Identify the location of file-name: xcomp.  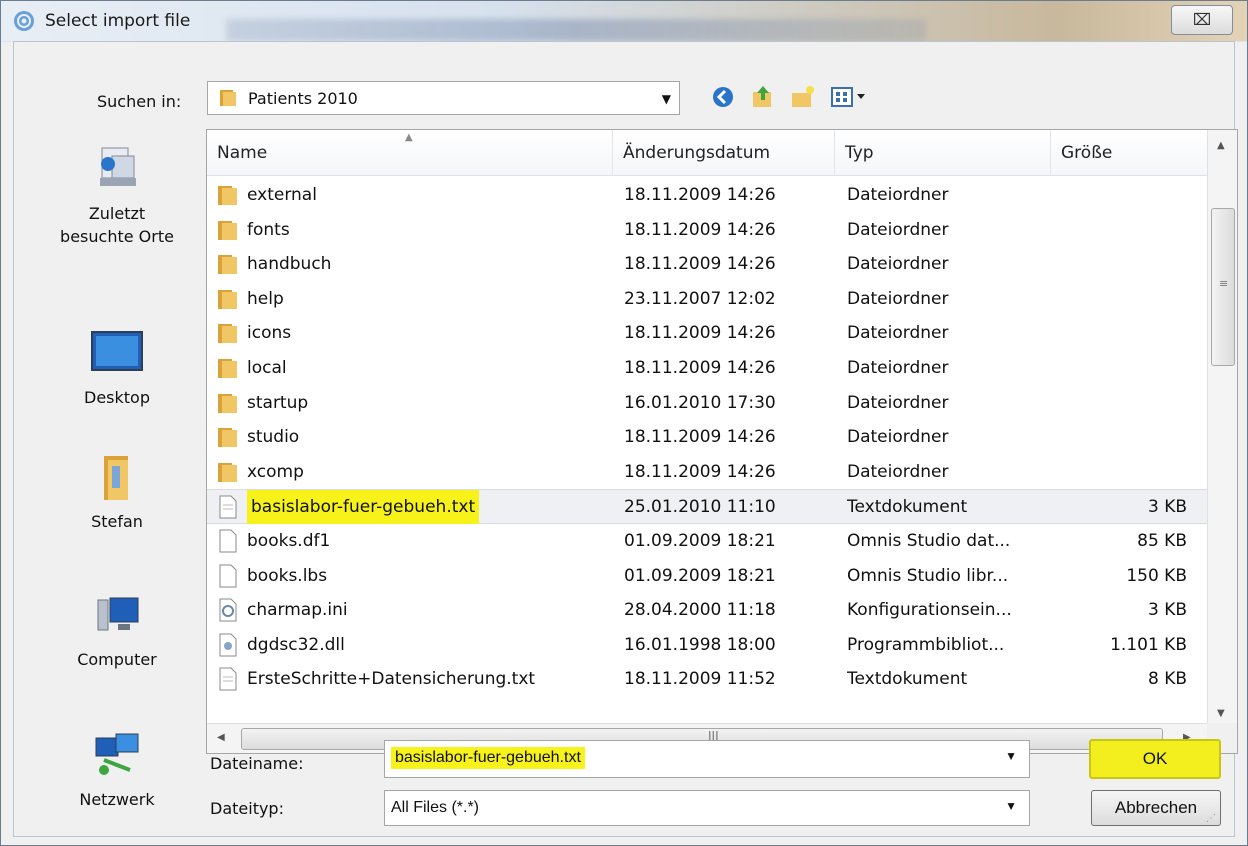
(275, 471).